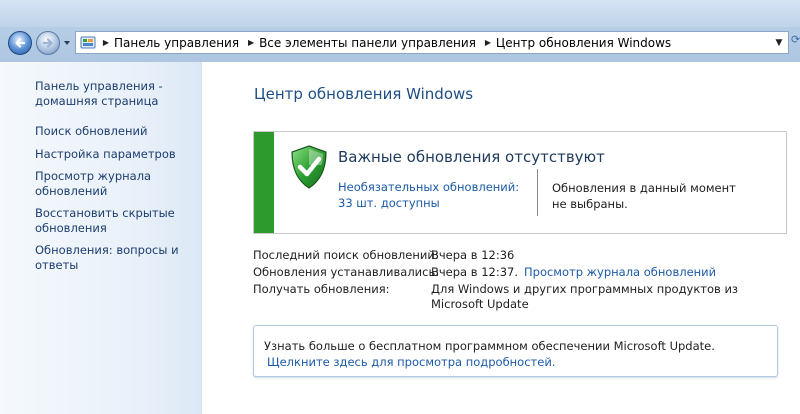 This screenshot has height=414, width=800. What do you see at coordinates (644, 196) in the screenshot?
I see `no-updates-selected-text: Обновления в данный момент не выбраны.` at bounding box center [644, 196].